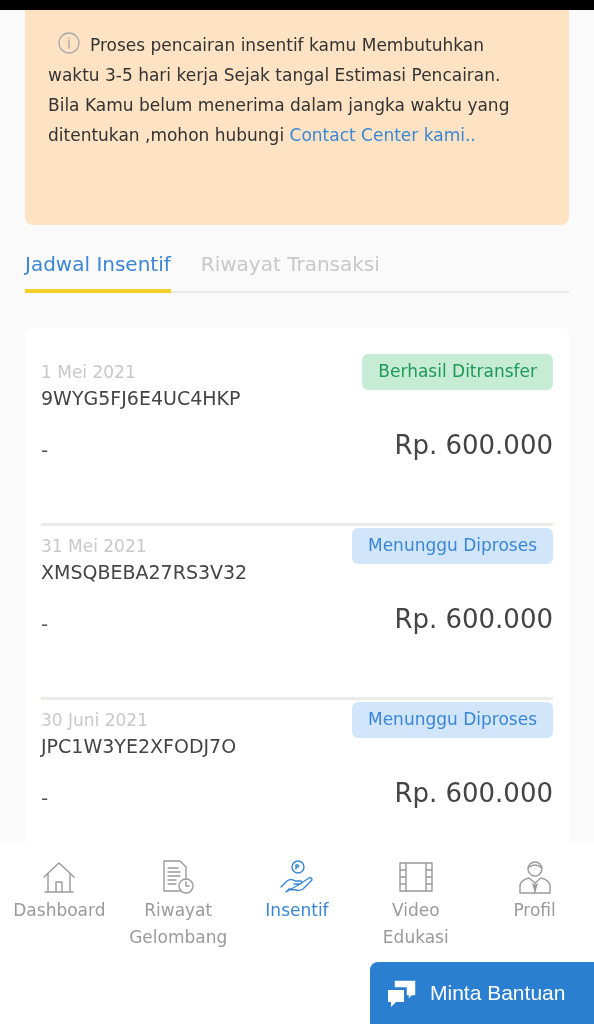  Describe the element at coordinates (141, 398) in the screenshot. I see `transaction-code: 9WYG5FJ6E4UC4HKP` at that location.